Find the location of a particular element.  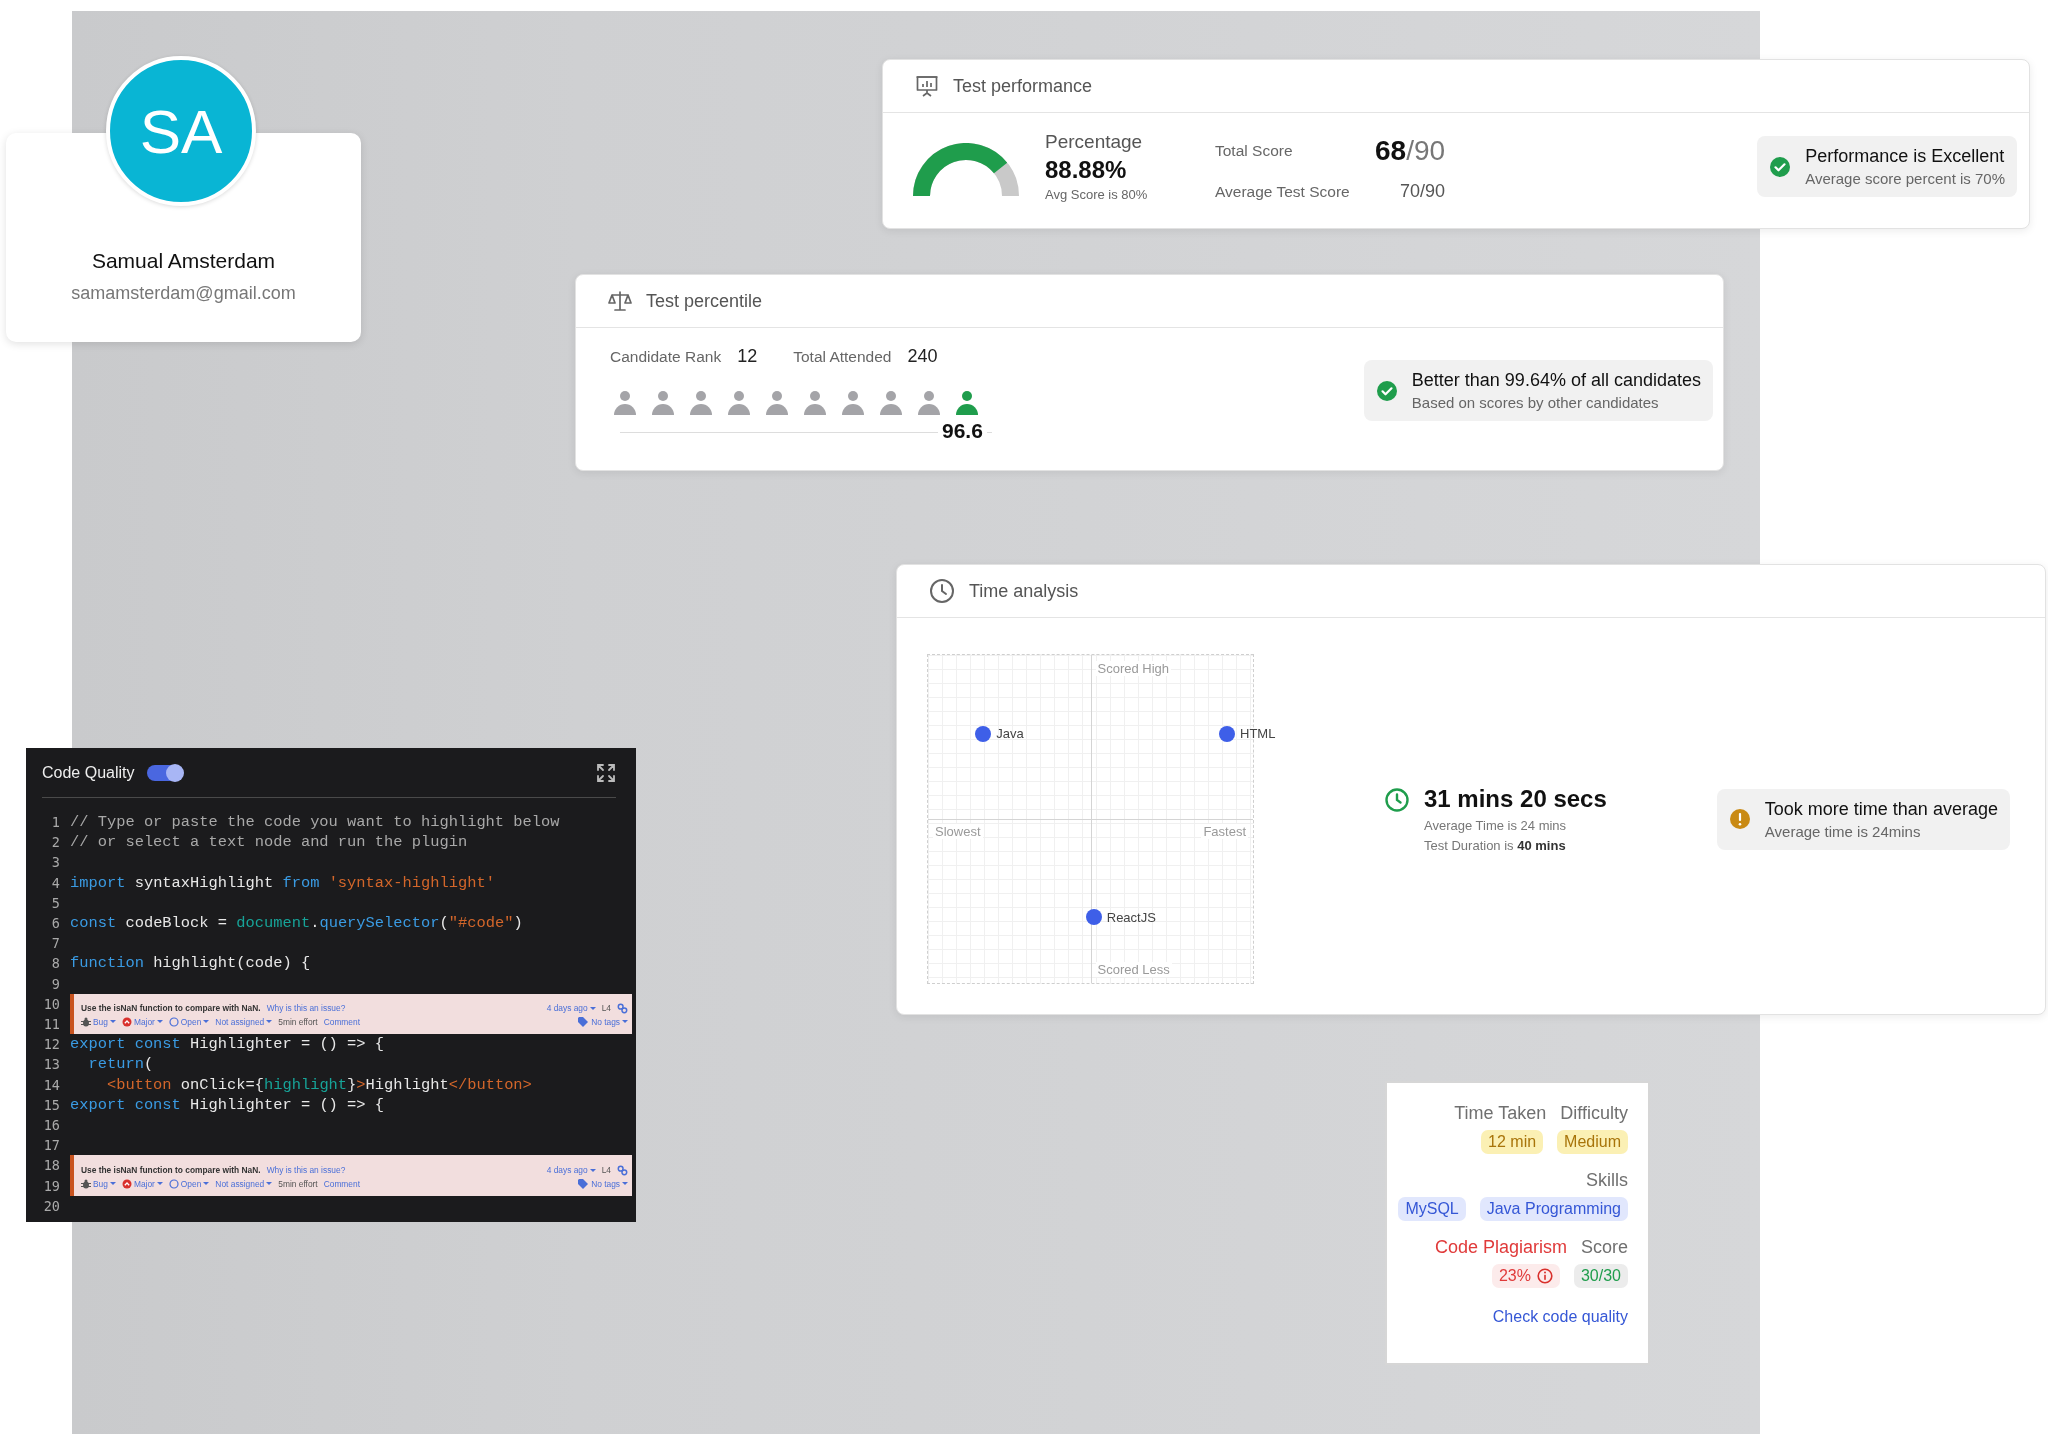

field-label: Difficulty is located at coordinates (1594, 1113).